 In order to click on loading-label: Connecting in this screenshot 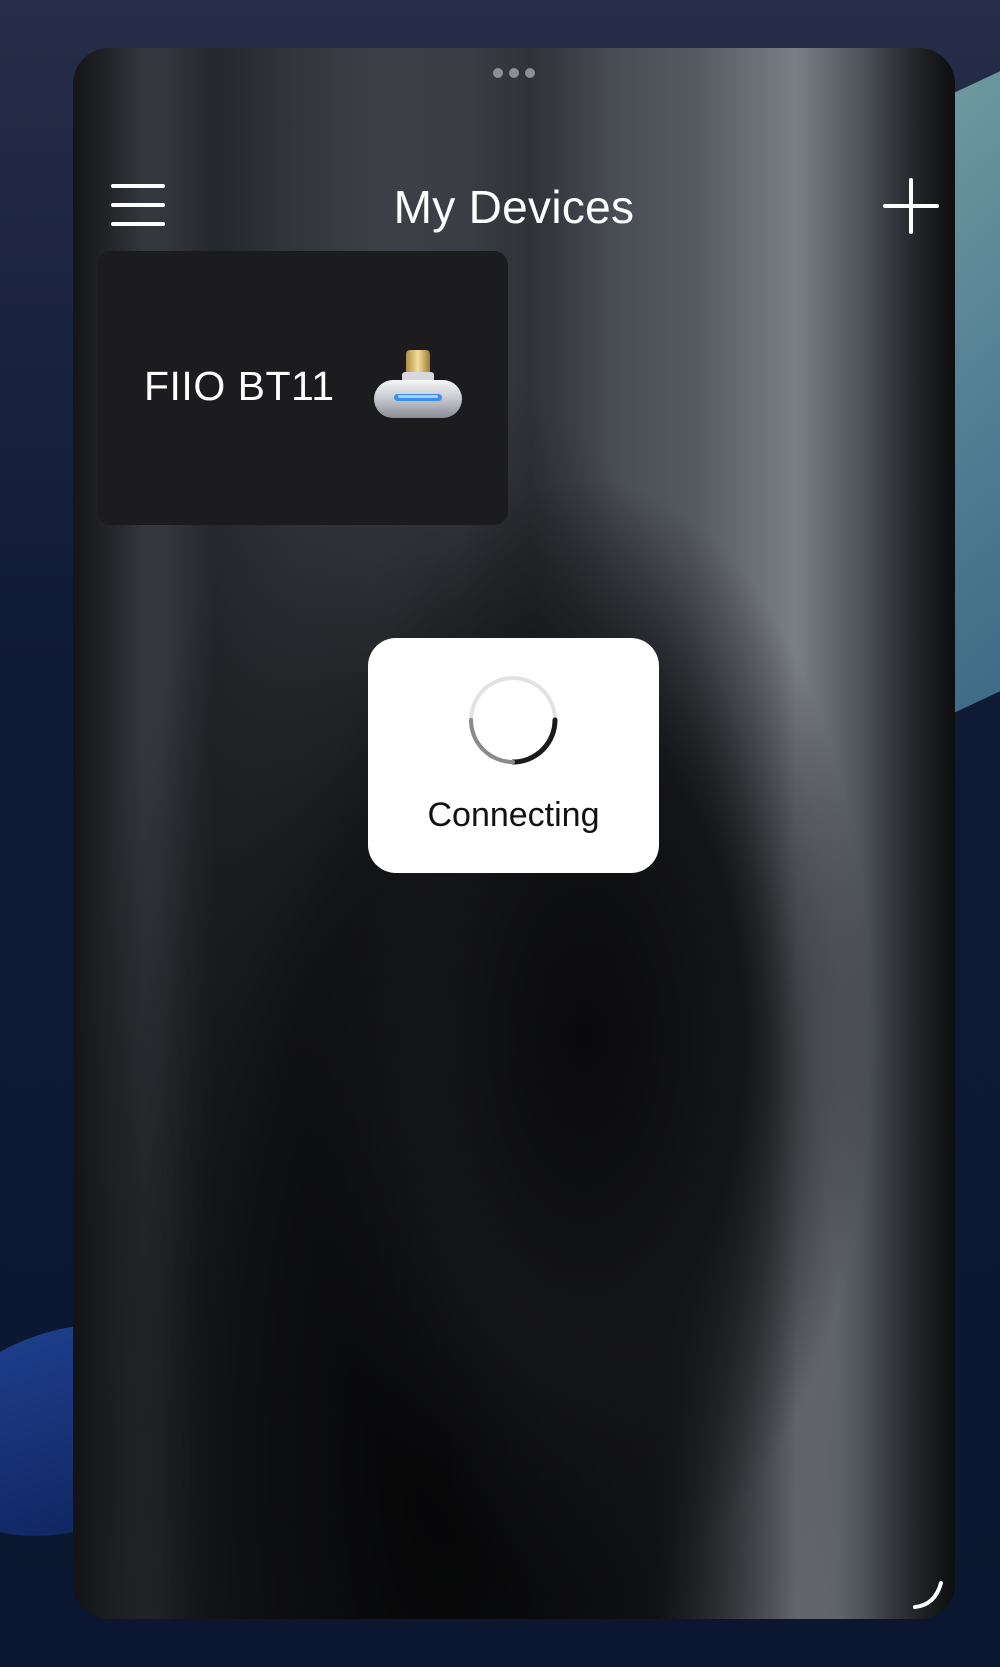, I will do `click(513, 815)`.